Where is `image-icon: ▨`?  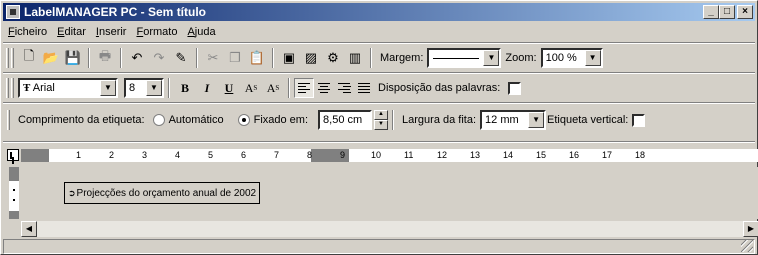 image-icon: ▨ is located at coordinates (311, 58).